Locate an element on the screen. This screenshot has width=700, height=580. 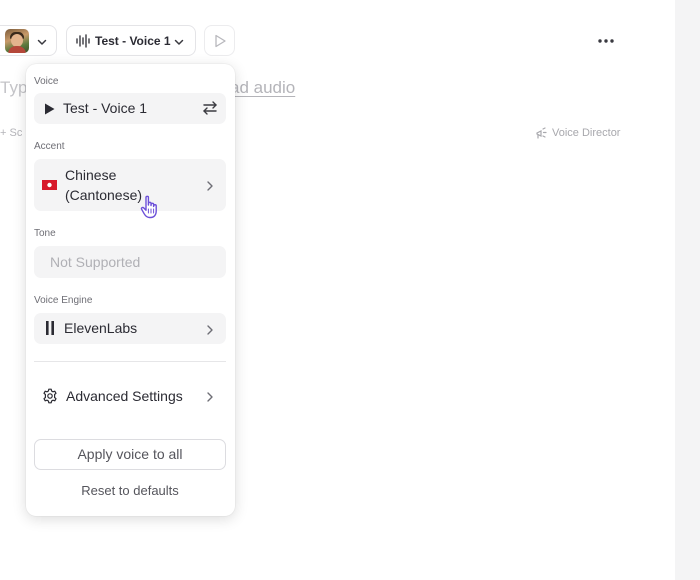
voice-engine-field: ElevenLabs is located at coordinates (130, 328).